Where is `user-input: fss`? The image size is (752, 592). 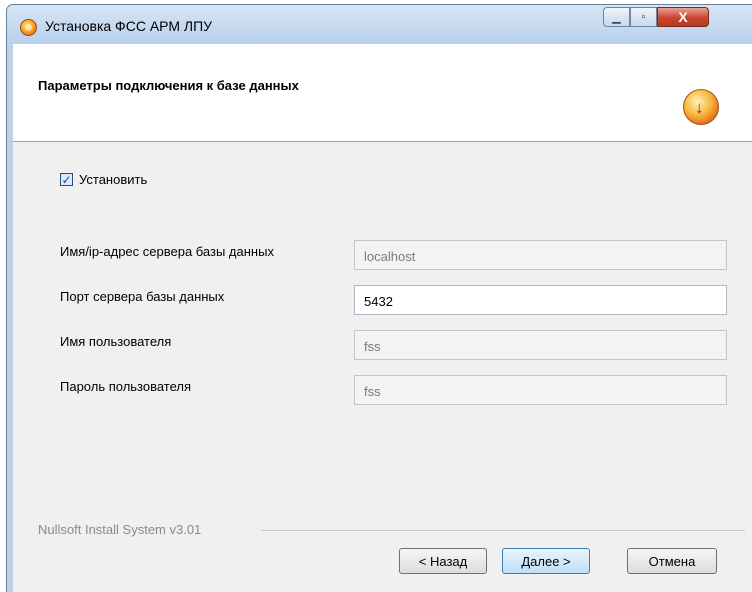
user-input: fss is located at coordinates (540, 345).